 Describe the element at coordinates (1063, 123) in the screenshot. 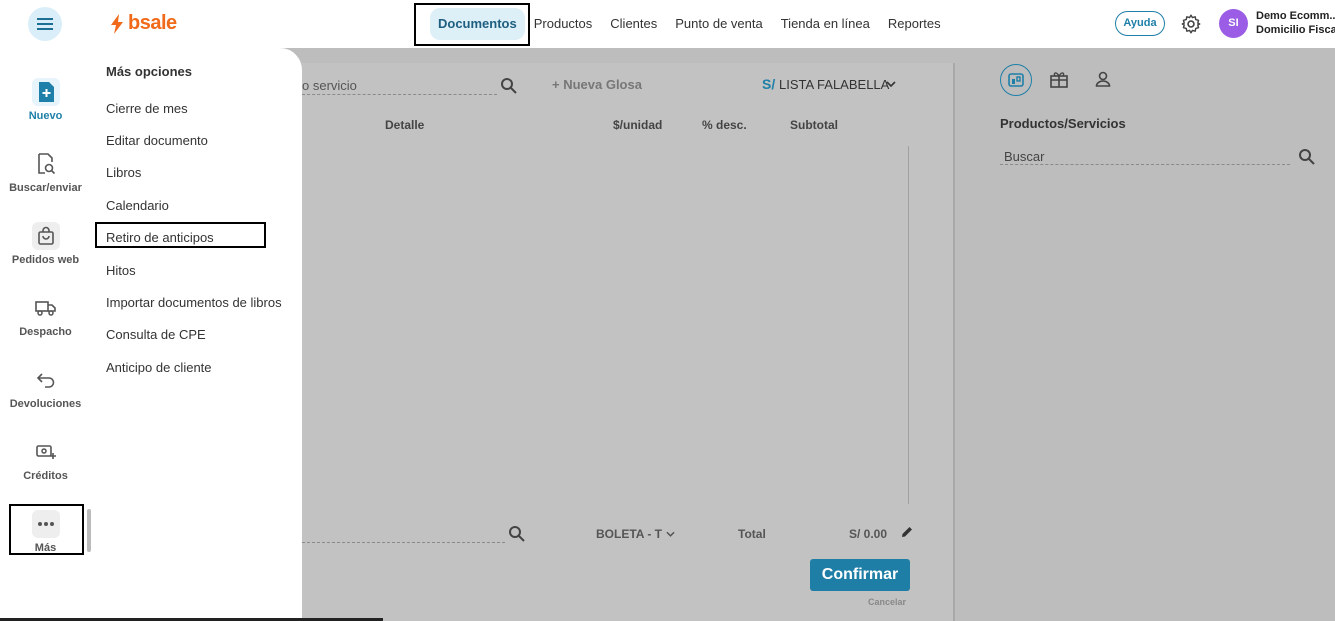

I see `products-title: Productos/Servicios` at that location.